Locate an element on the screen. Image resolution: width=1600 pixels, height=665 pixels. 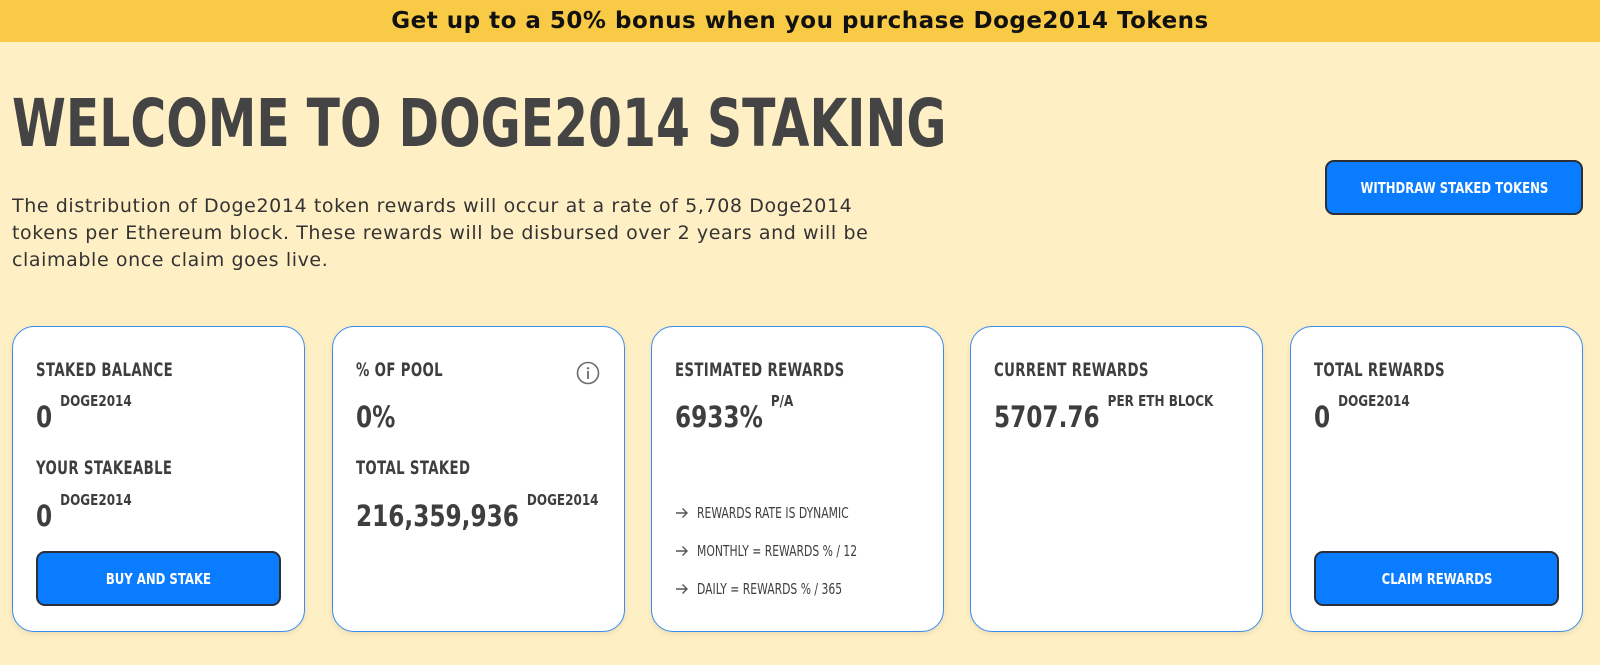
total-rewards-unit: DOGE2014 is located at coordinates (1374, 401).